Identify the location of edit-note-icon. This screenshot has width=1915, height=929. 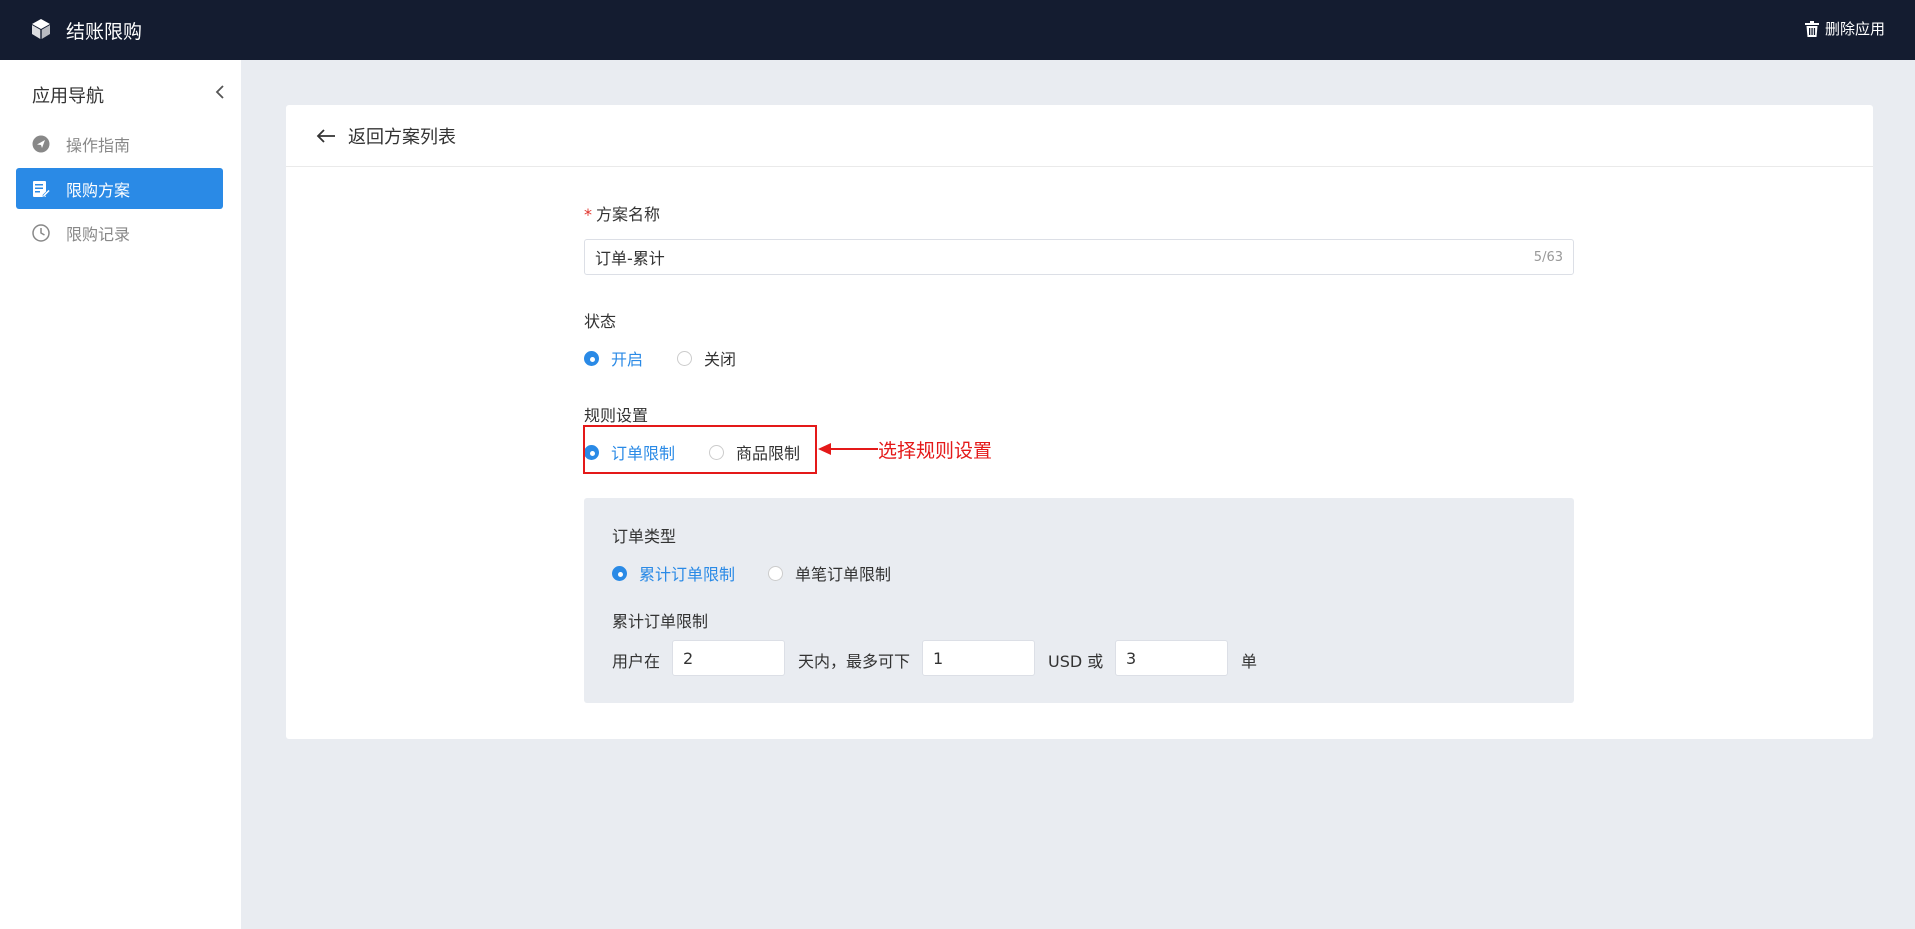
(41, 189).